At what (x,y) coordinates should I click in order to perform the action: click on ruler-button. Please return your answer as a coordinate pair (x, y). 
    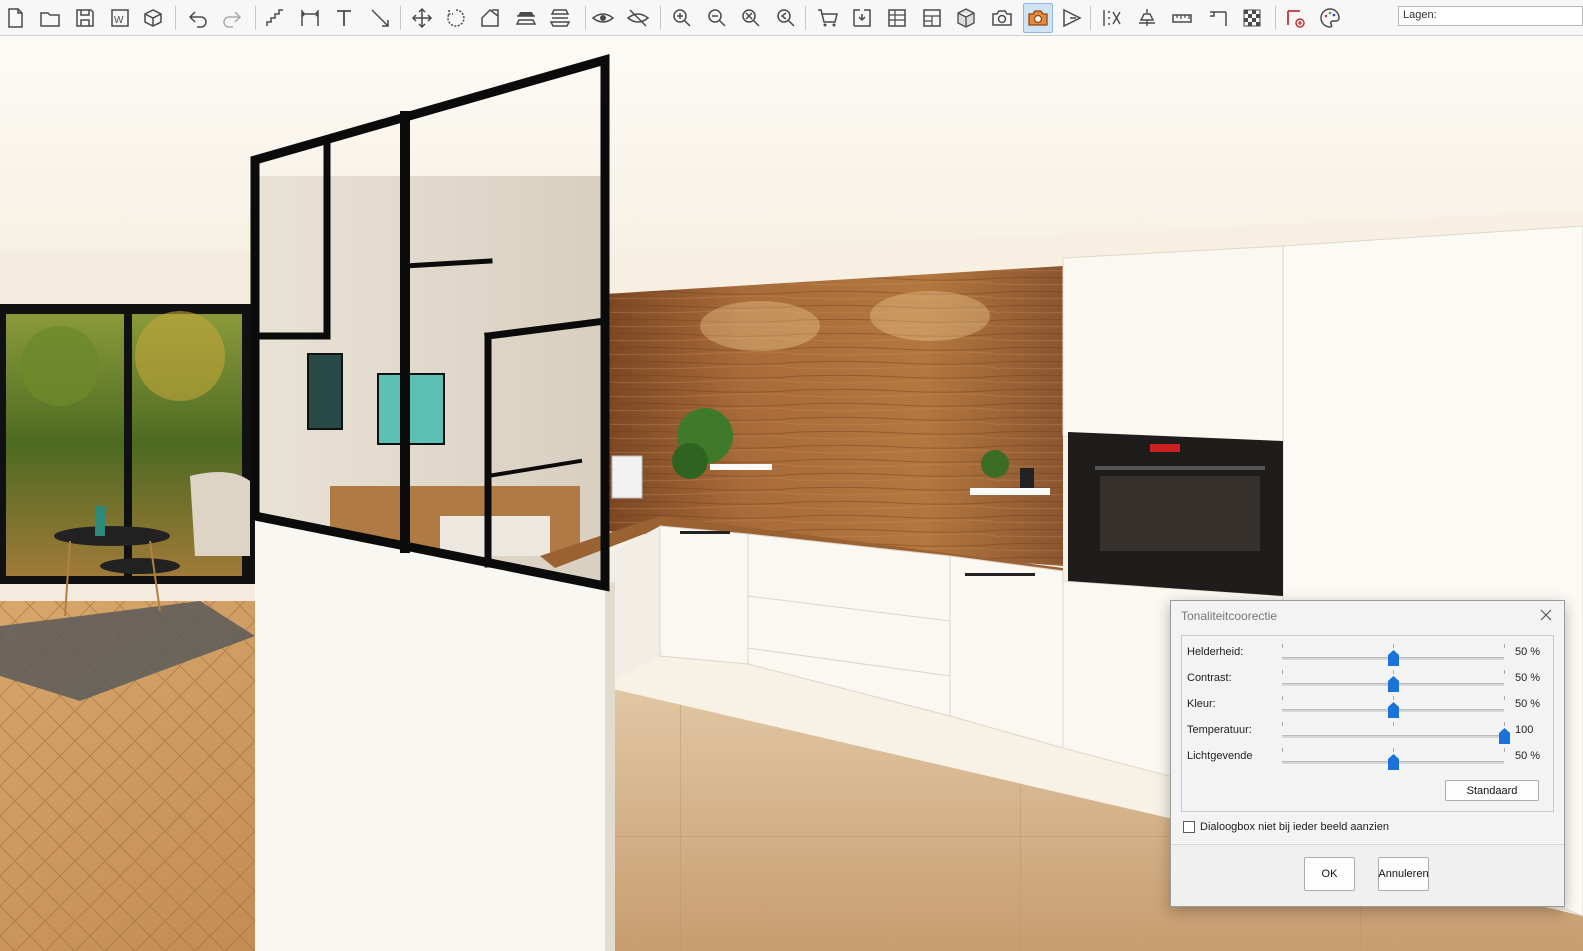
    Looking at the image, I should click on (1182, 18).